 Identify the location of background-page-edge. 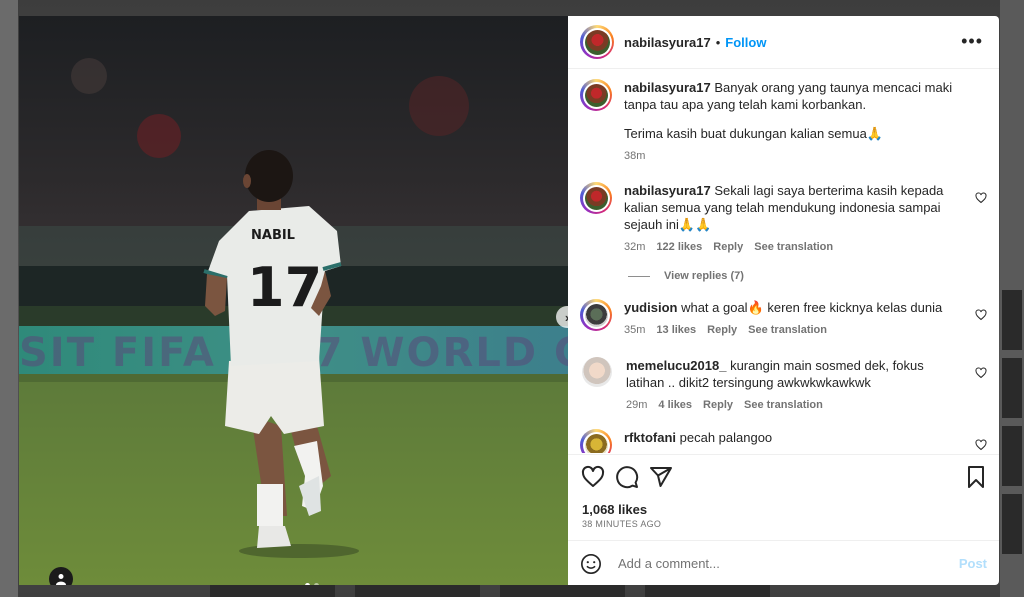
(9, 298).